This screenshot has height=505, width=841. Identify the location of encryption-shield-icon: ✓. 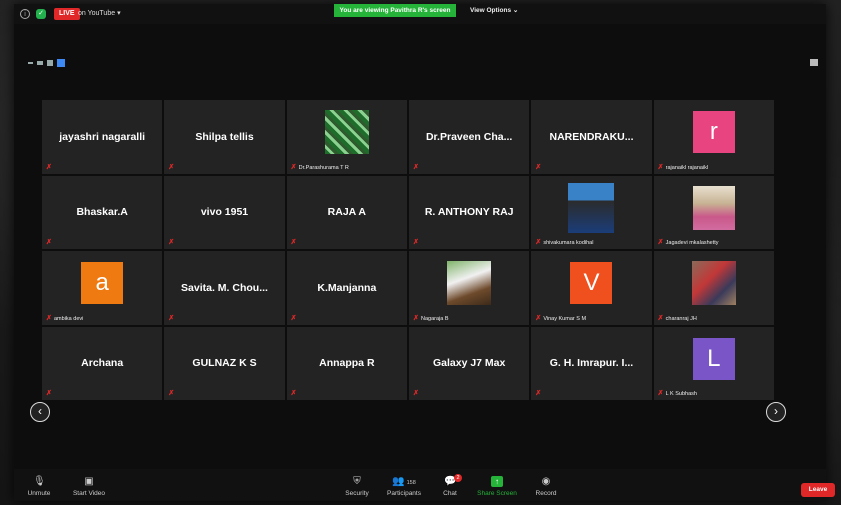
(41, 14).